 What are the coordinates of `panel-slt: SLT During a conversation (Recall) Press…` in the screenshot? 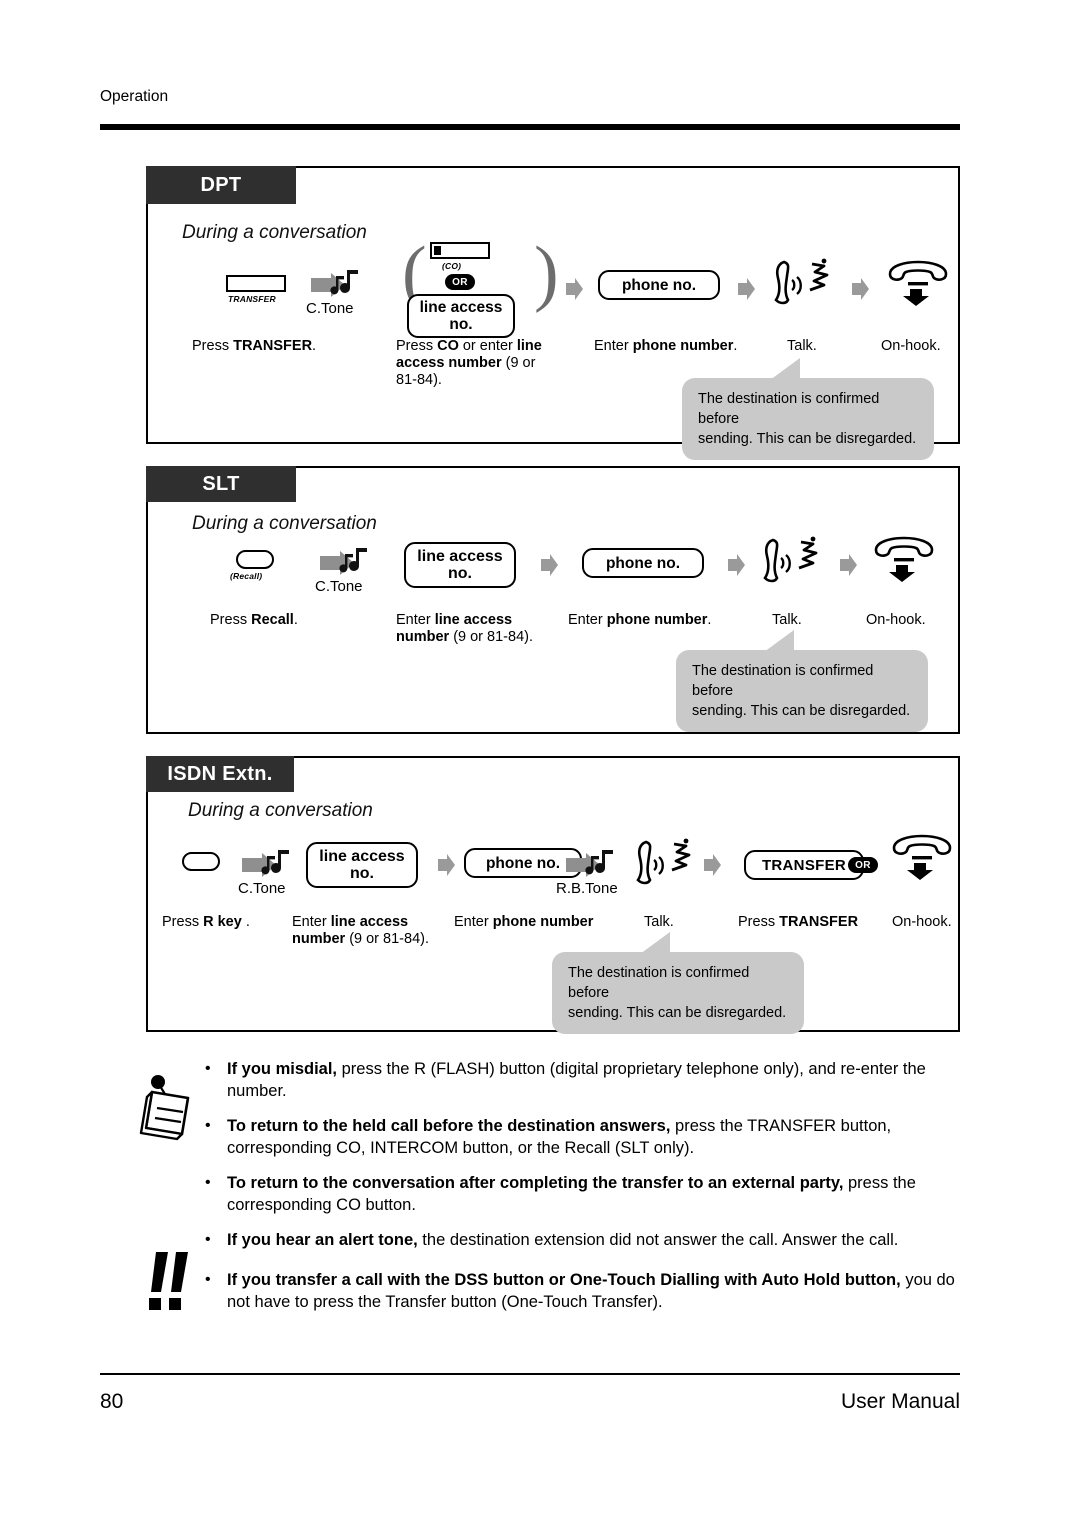 It's located at (553, 600).